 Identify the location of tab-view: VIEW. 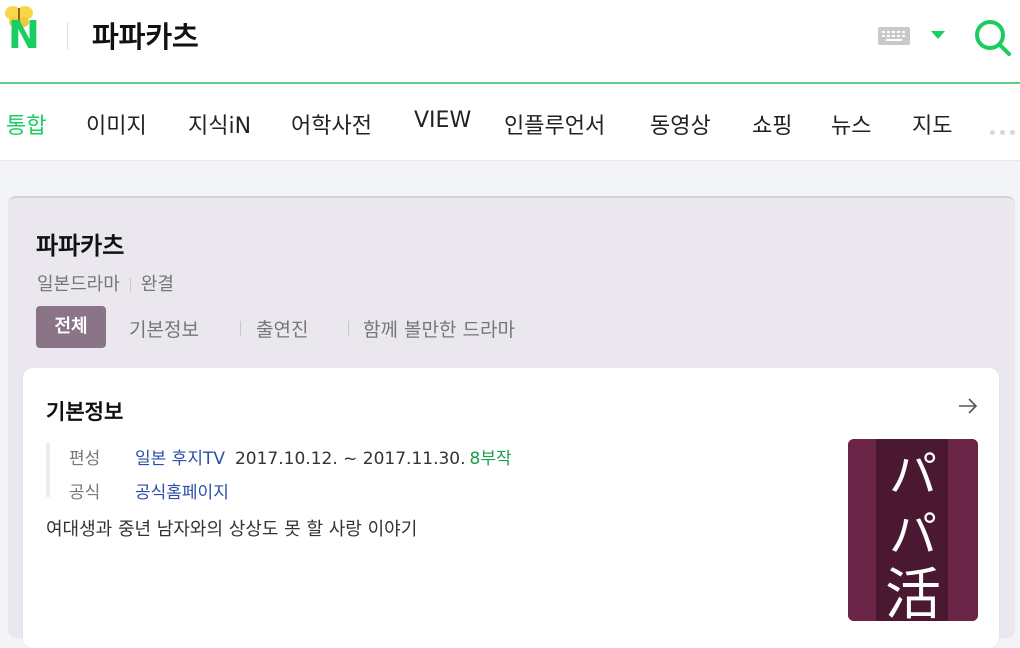
(442, 120).